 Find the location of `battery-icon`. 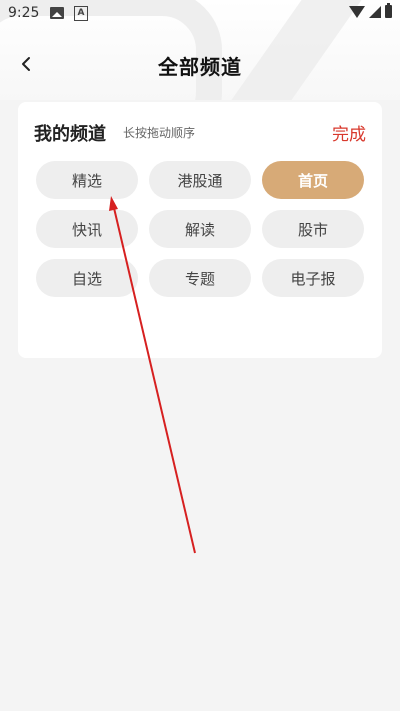

battery-icon is located at coordinates (388, 10).